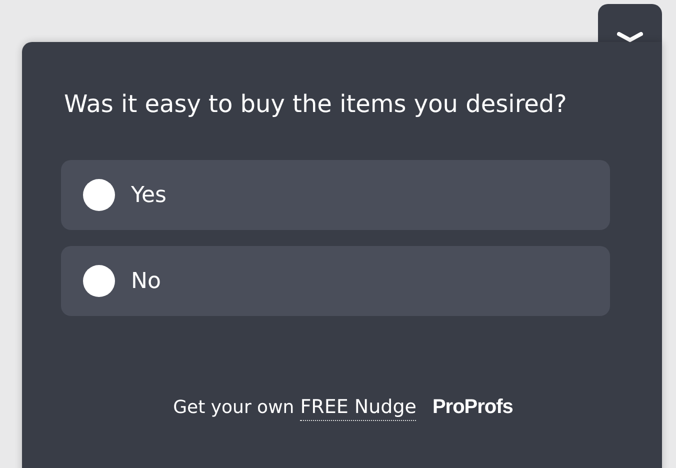 Image resolution: width=676 pixels, height=468 pixels. Describe the element at coordinates (630, 23) in the screenshot. I see `collapse-tab` at that location.